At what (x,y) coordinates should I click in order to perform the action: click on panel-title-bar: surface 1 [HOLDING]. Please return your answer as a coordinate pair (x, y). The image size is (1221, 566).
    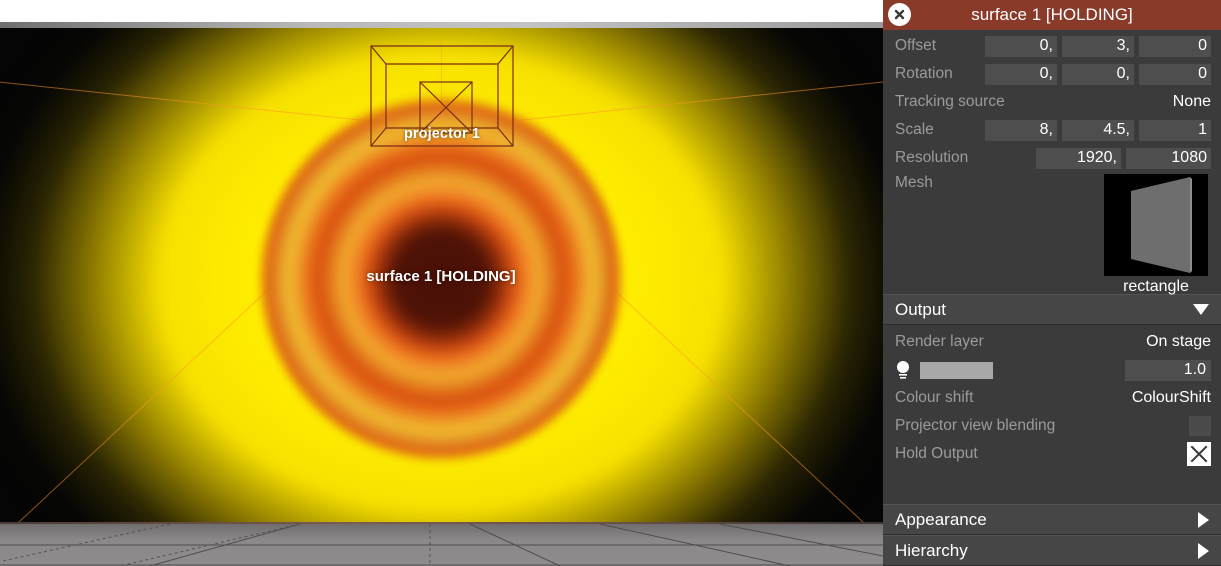
    Looking at the image, I should click on (1052, 15).